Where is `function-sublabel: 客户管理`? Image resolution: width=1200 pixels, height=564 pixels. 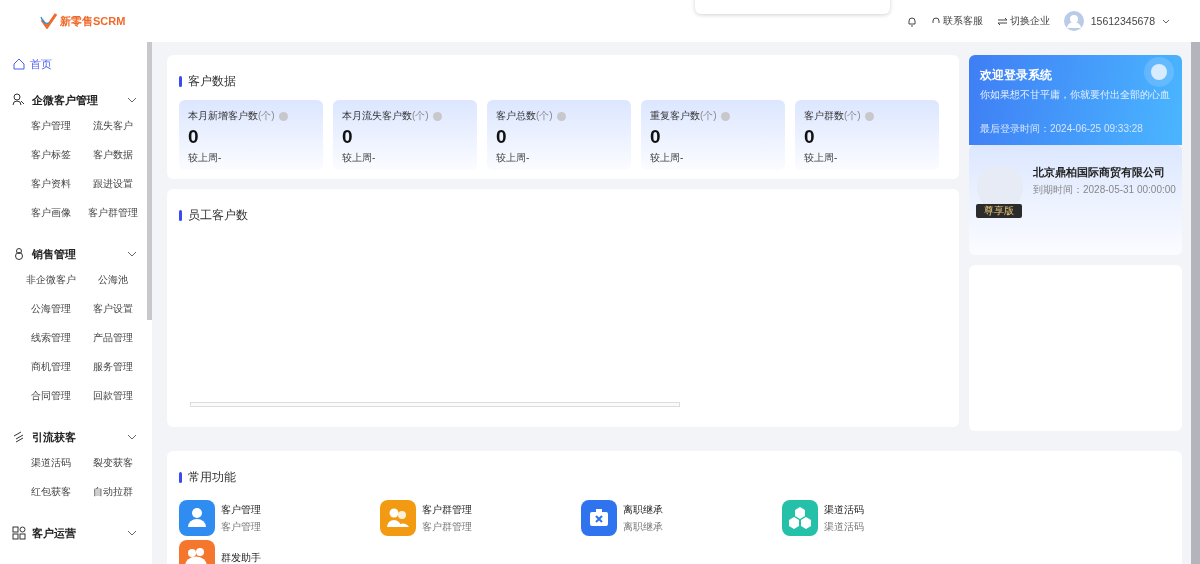
function-sublabel: 客户管理 is located at coordinates (241, 526).